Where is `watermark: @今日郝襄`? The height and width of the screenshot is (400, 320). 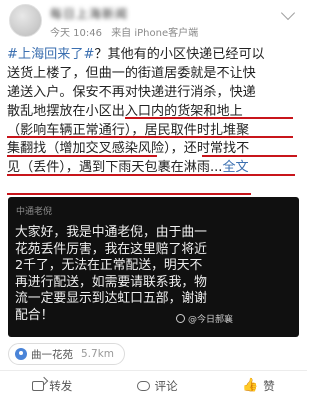
watermark: @今日郝襄 is located at coordinates (204, 318).